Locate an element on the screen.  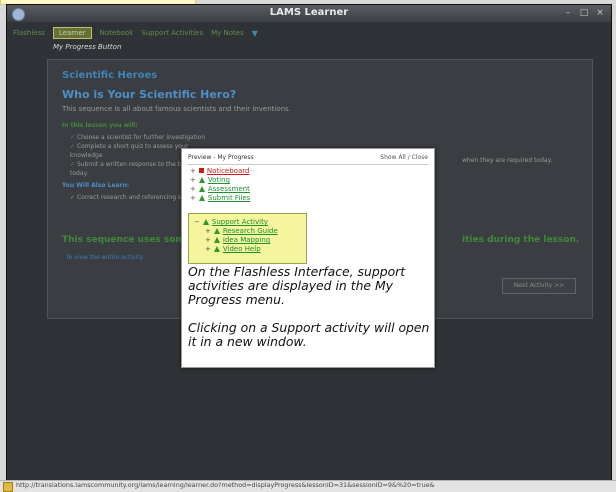
sequence-text-right: ities during the lesson. is located at coordinates (521, 240).